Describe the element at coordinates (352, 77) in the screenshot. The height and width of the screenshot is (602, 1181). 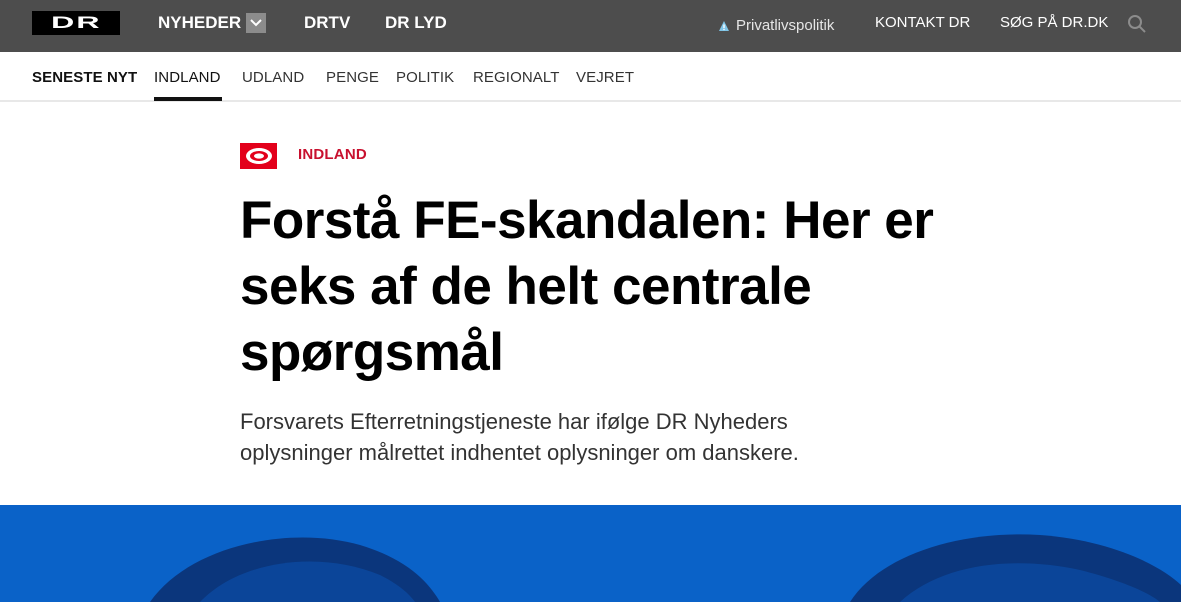
I see `section-penge: PENGE` at that location.